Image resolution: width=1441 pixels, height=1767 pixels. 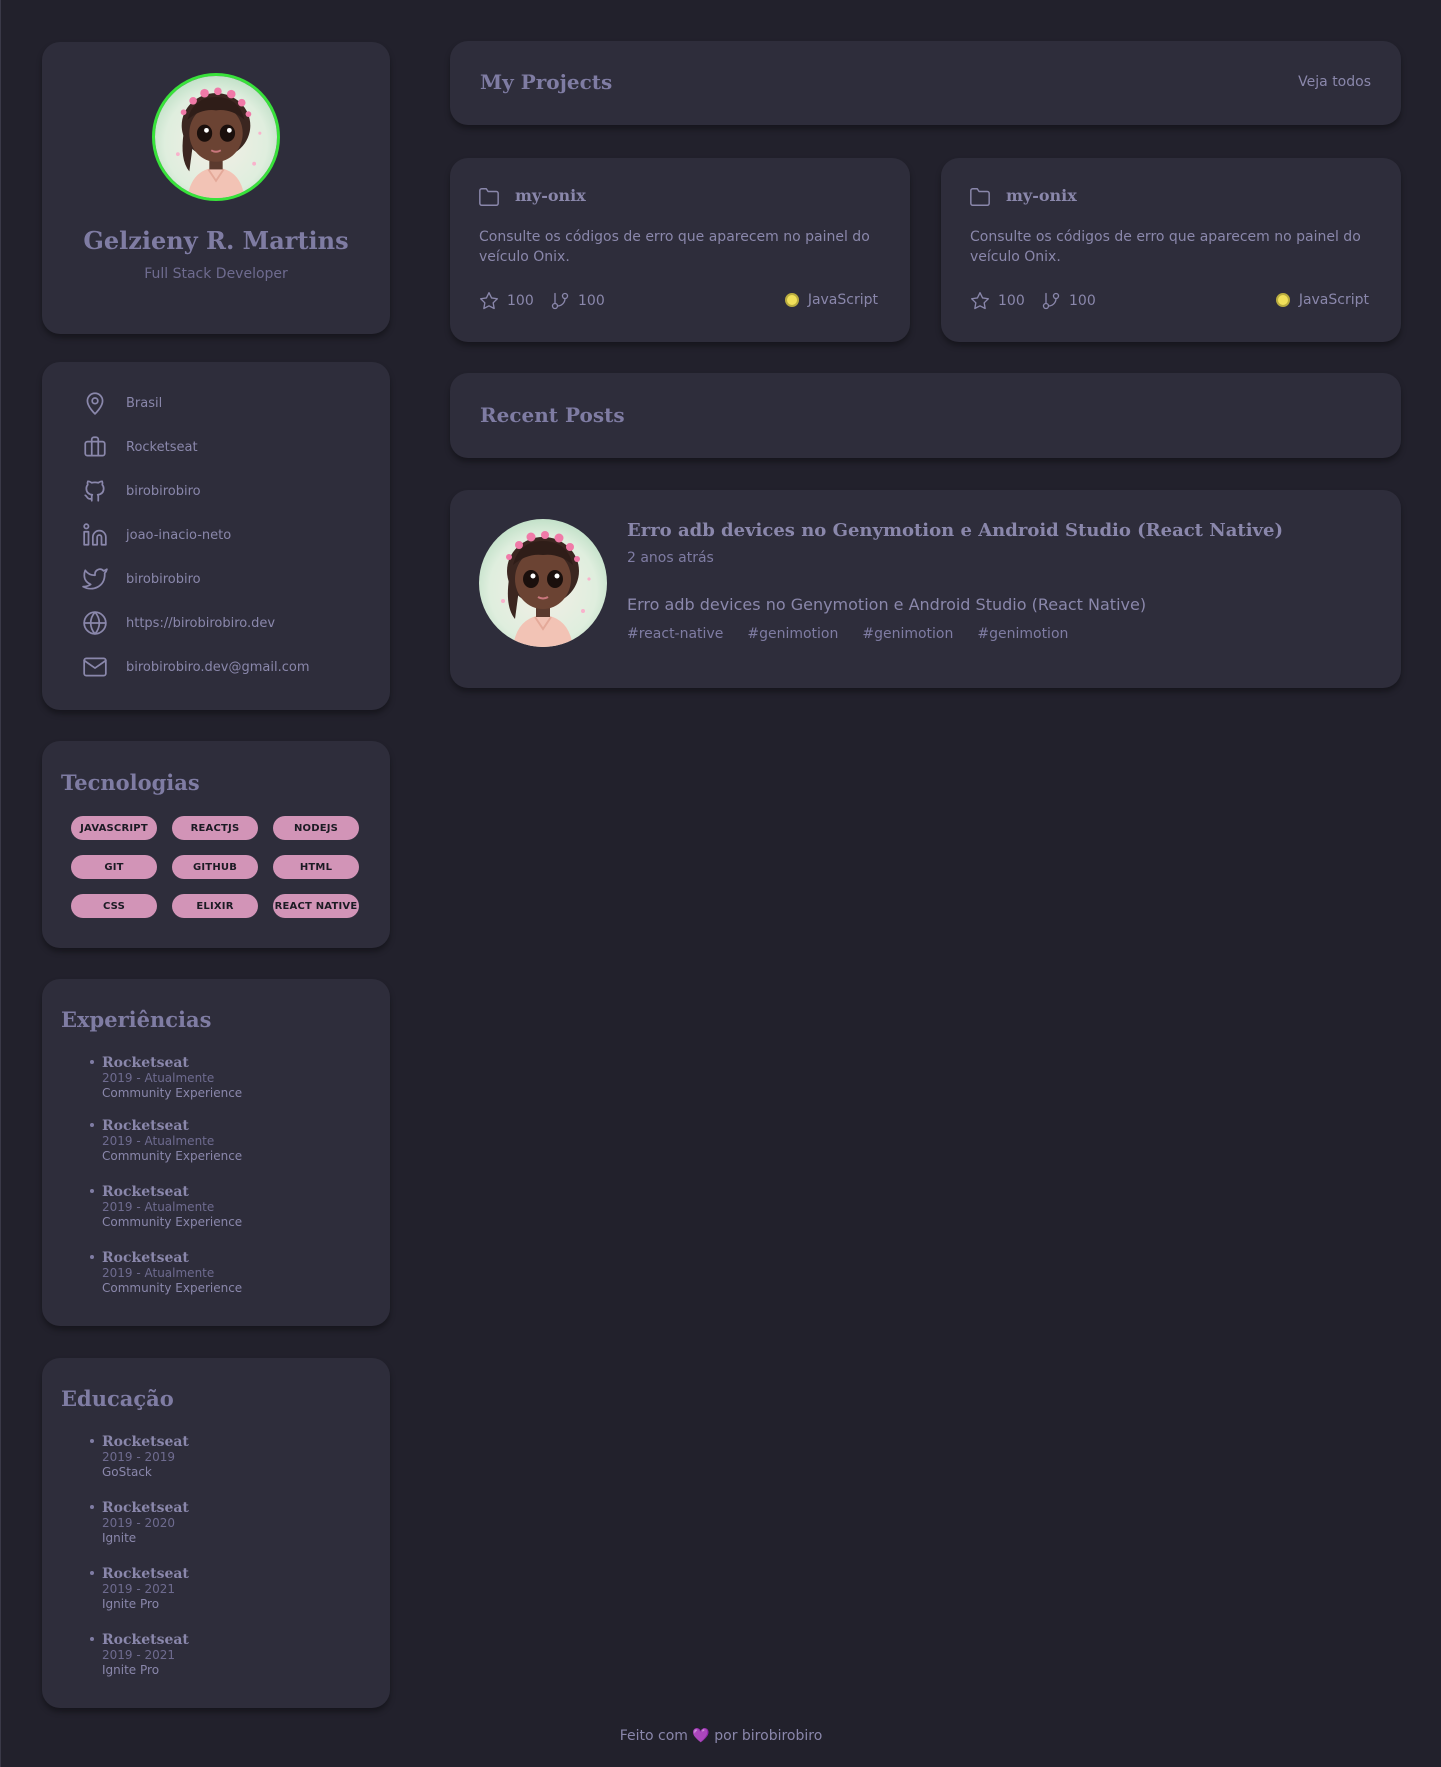 What do you see at coordinates (216, 137) in the screenshot?
I see `avatar` at bounding box center [216, 137].